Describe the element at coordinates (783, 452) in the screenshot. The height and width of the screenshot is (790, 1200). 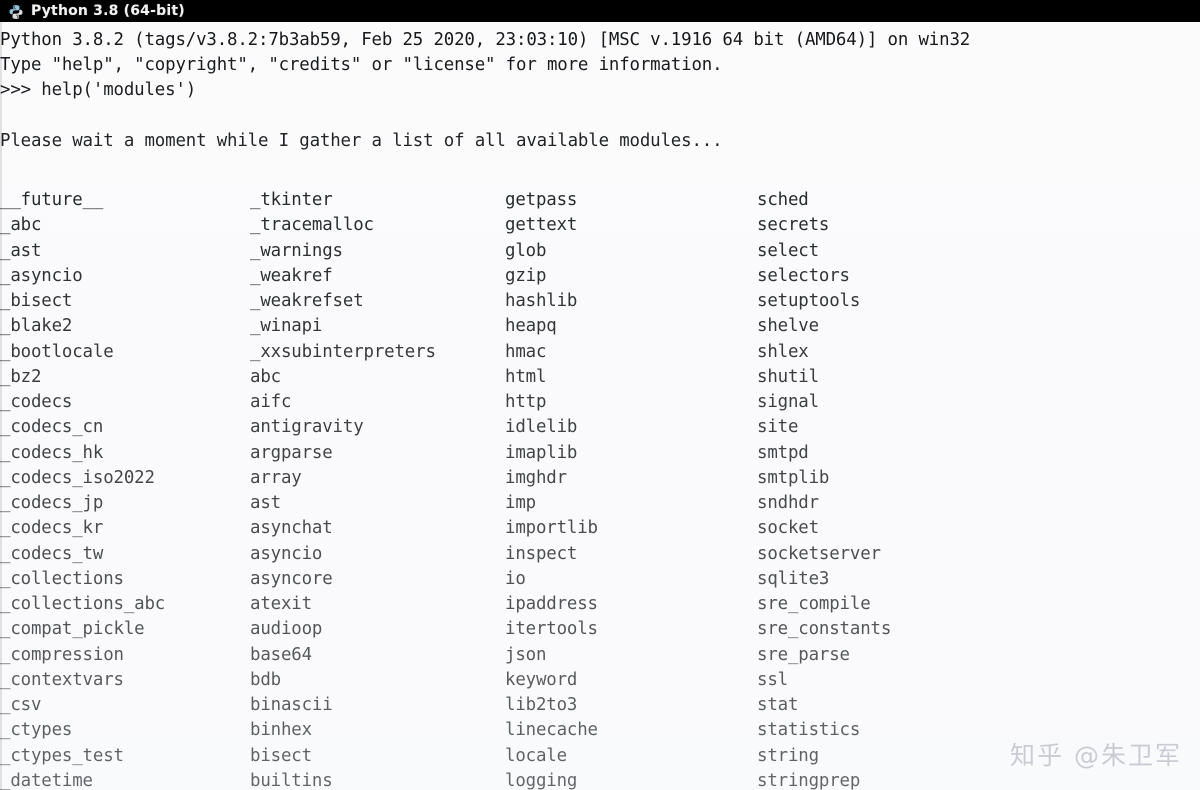
I see `module-item: smtpd` at that location.